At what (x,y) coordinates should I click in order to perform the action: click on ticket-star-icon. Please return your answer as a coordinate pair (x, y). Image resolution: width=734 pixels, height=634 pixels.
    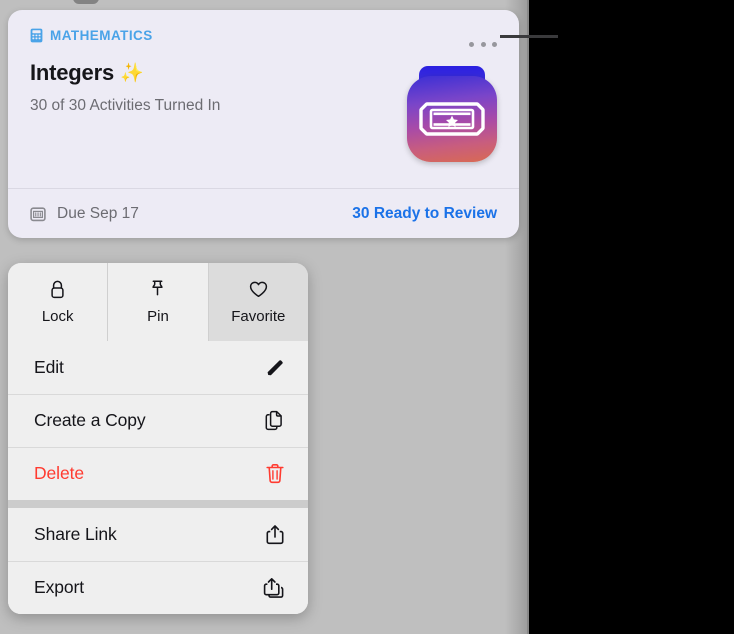
    Looking at the image, I should click on (452, 119).